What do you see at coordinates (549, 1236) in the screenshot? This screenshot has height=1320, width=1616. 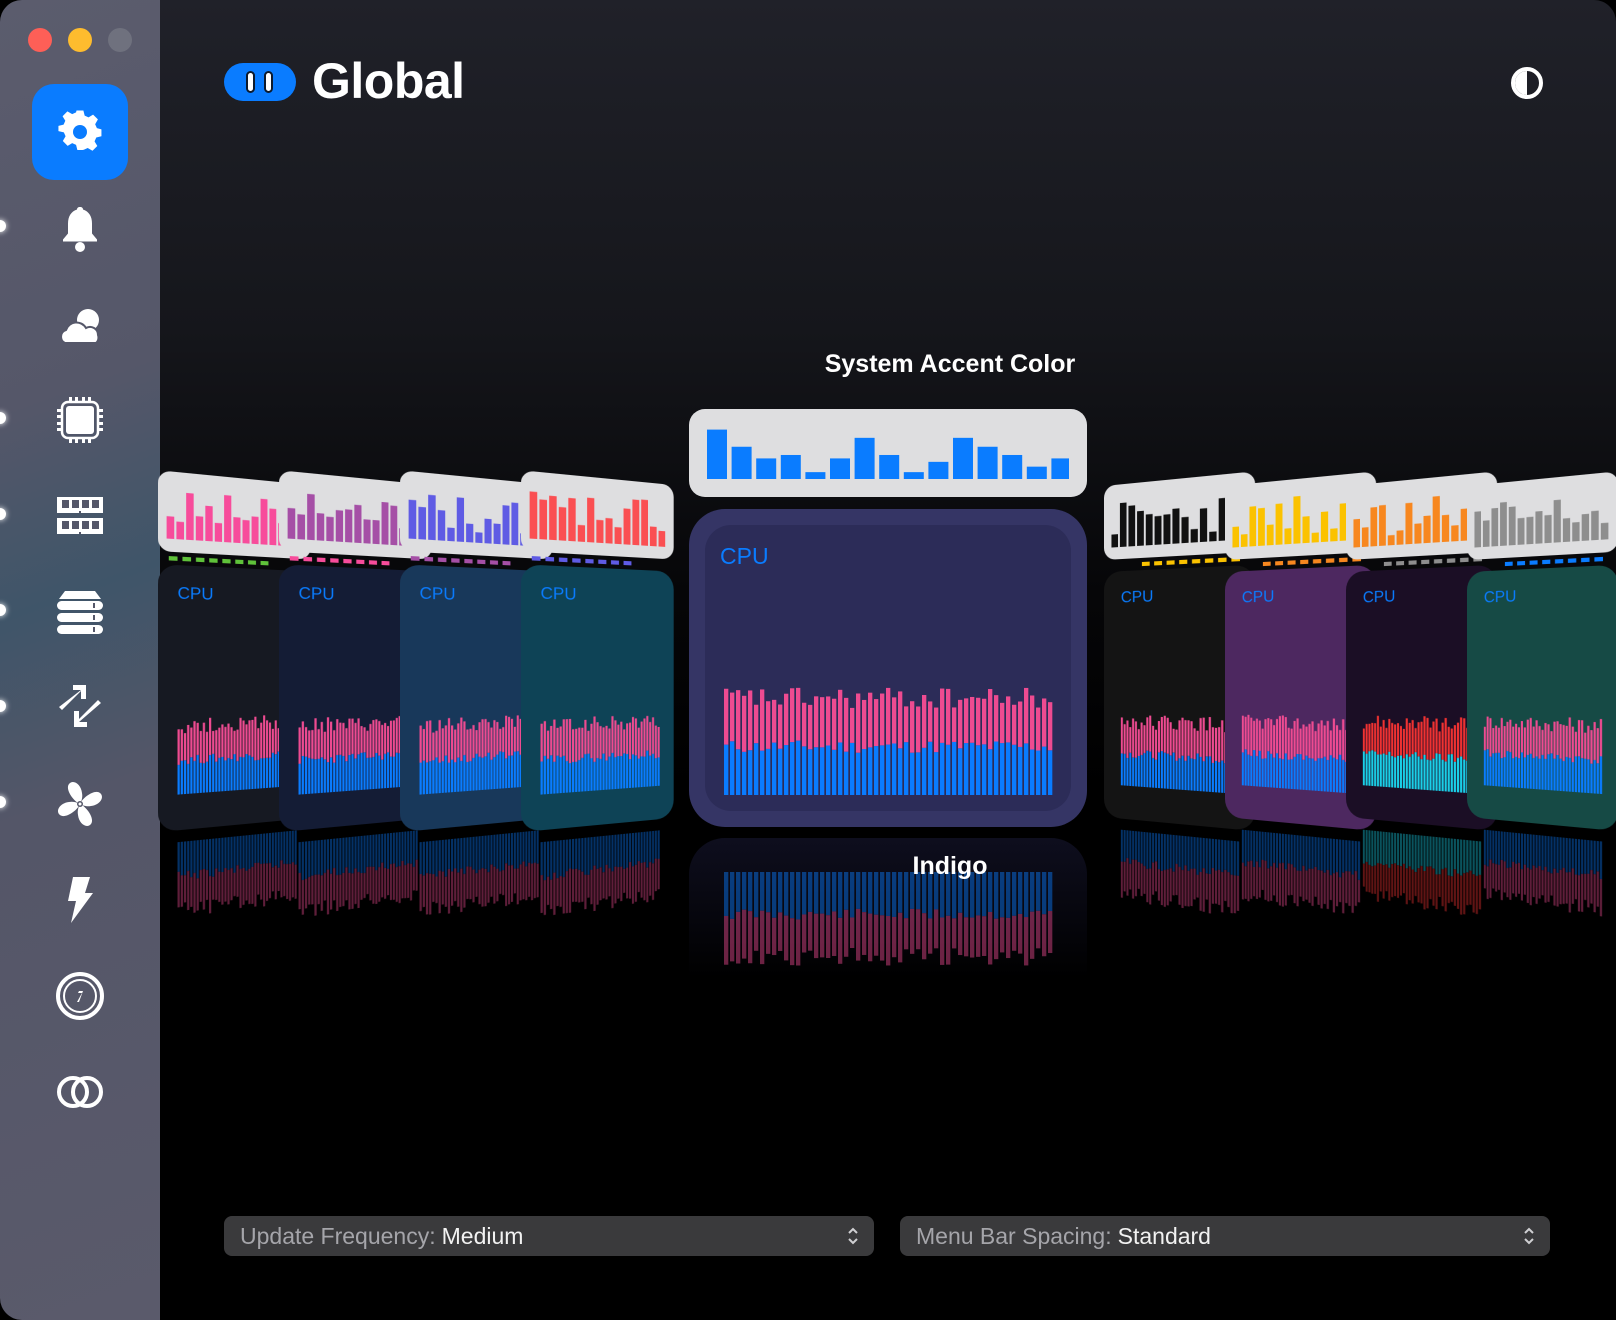 I see `update-frequency-select: Update Frequency: Medium` at bounding box center [549, 1236].